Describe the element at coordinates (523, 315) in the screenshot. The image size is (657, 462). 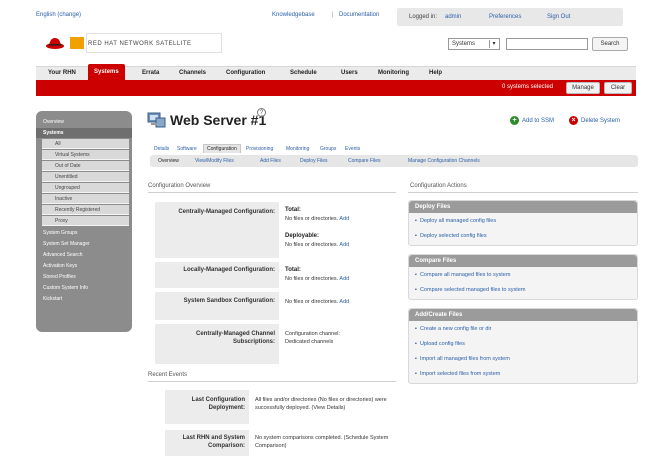
I see `panel-title: Add/Create Files` at that location.